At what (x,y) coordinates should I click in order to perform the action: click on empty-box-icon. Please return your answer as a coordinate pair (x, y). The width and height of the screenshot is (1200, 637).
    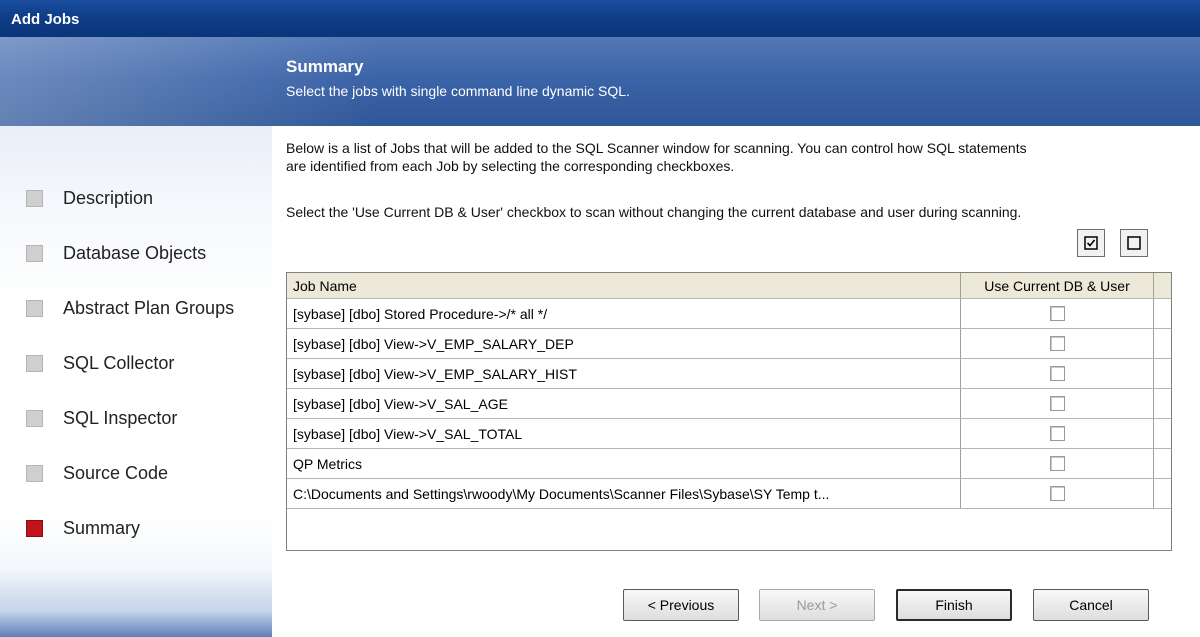
    Looking at the image, I should click on (1134, 243).